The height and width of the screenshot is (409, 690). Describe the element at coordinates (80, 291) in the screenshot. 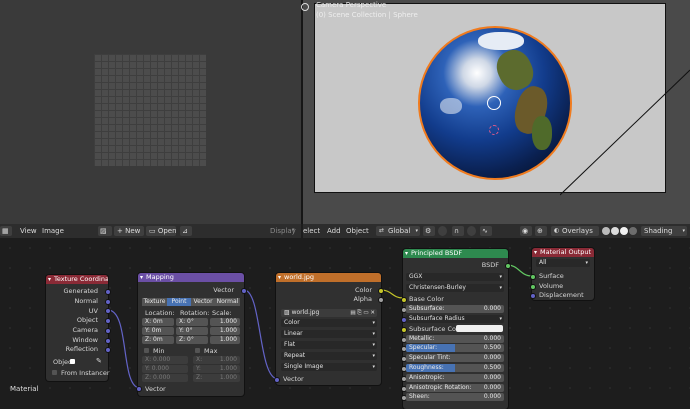

I see `output-generated: Generated` at that location.